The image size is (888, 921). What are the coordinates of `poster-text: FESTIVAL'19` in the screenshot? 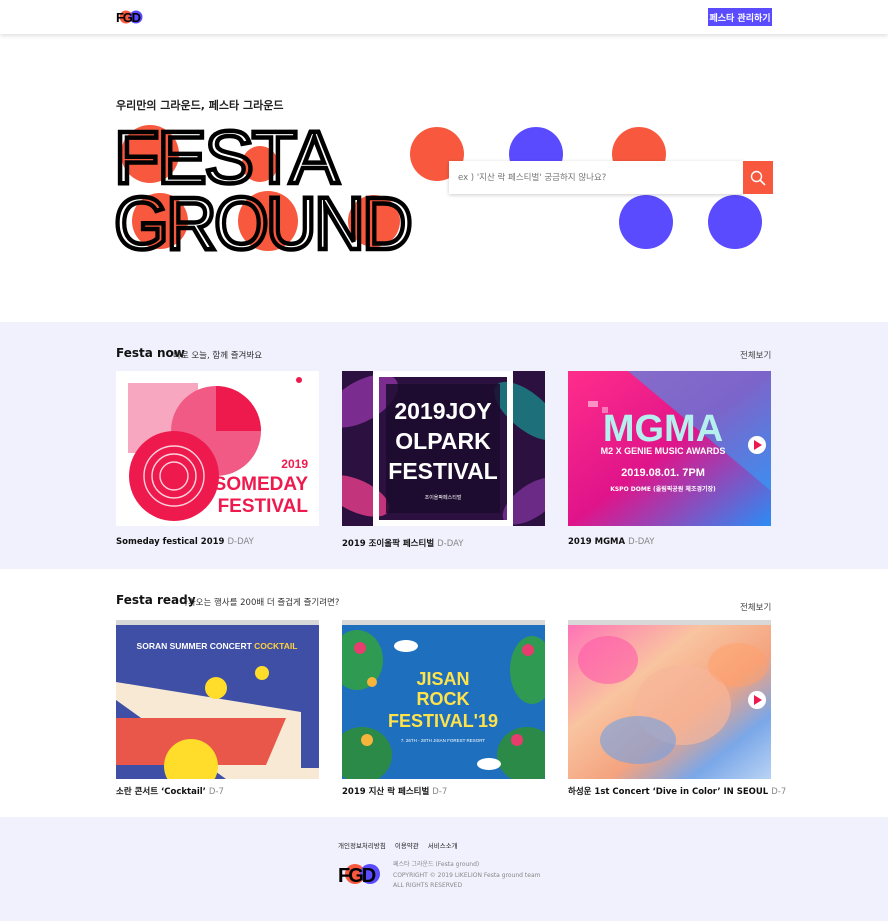 It's located at (443, 721).